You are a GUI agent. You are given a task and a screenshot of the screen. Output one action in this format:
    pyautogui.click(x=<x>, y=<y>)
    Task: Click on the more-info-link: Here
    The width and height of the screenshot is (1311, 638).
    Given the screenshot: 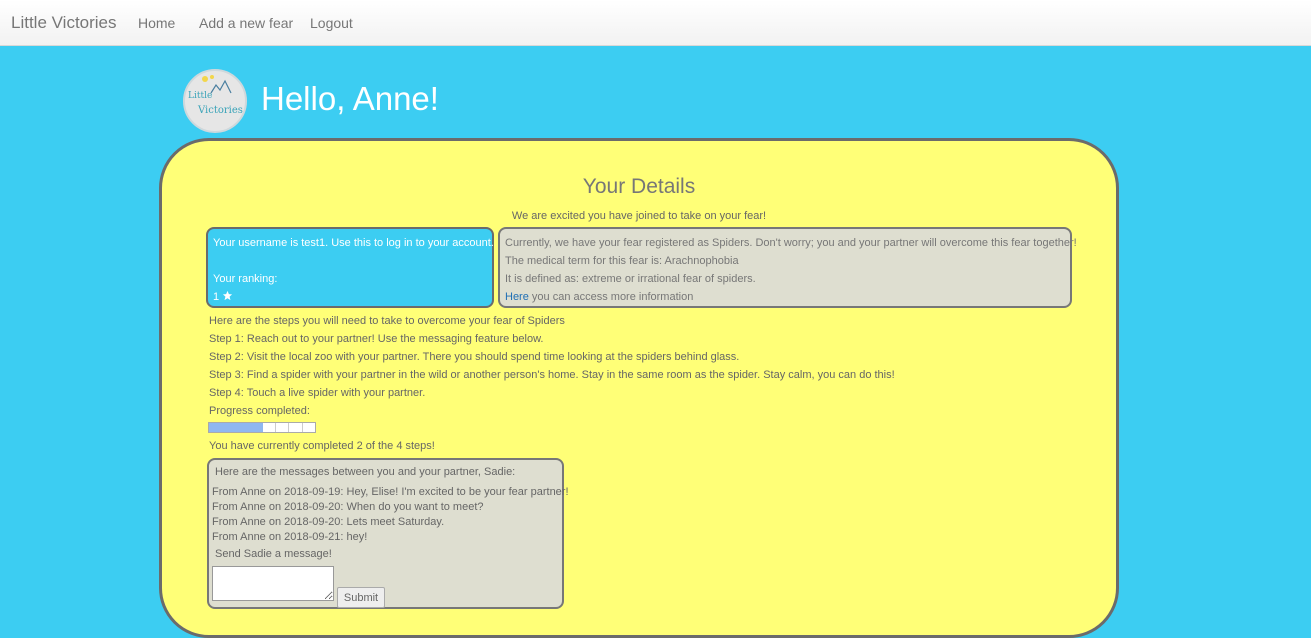 What is the action you would take?
    pyautogui.click(x=517, y=297)
    